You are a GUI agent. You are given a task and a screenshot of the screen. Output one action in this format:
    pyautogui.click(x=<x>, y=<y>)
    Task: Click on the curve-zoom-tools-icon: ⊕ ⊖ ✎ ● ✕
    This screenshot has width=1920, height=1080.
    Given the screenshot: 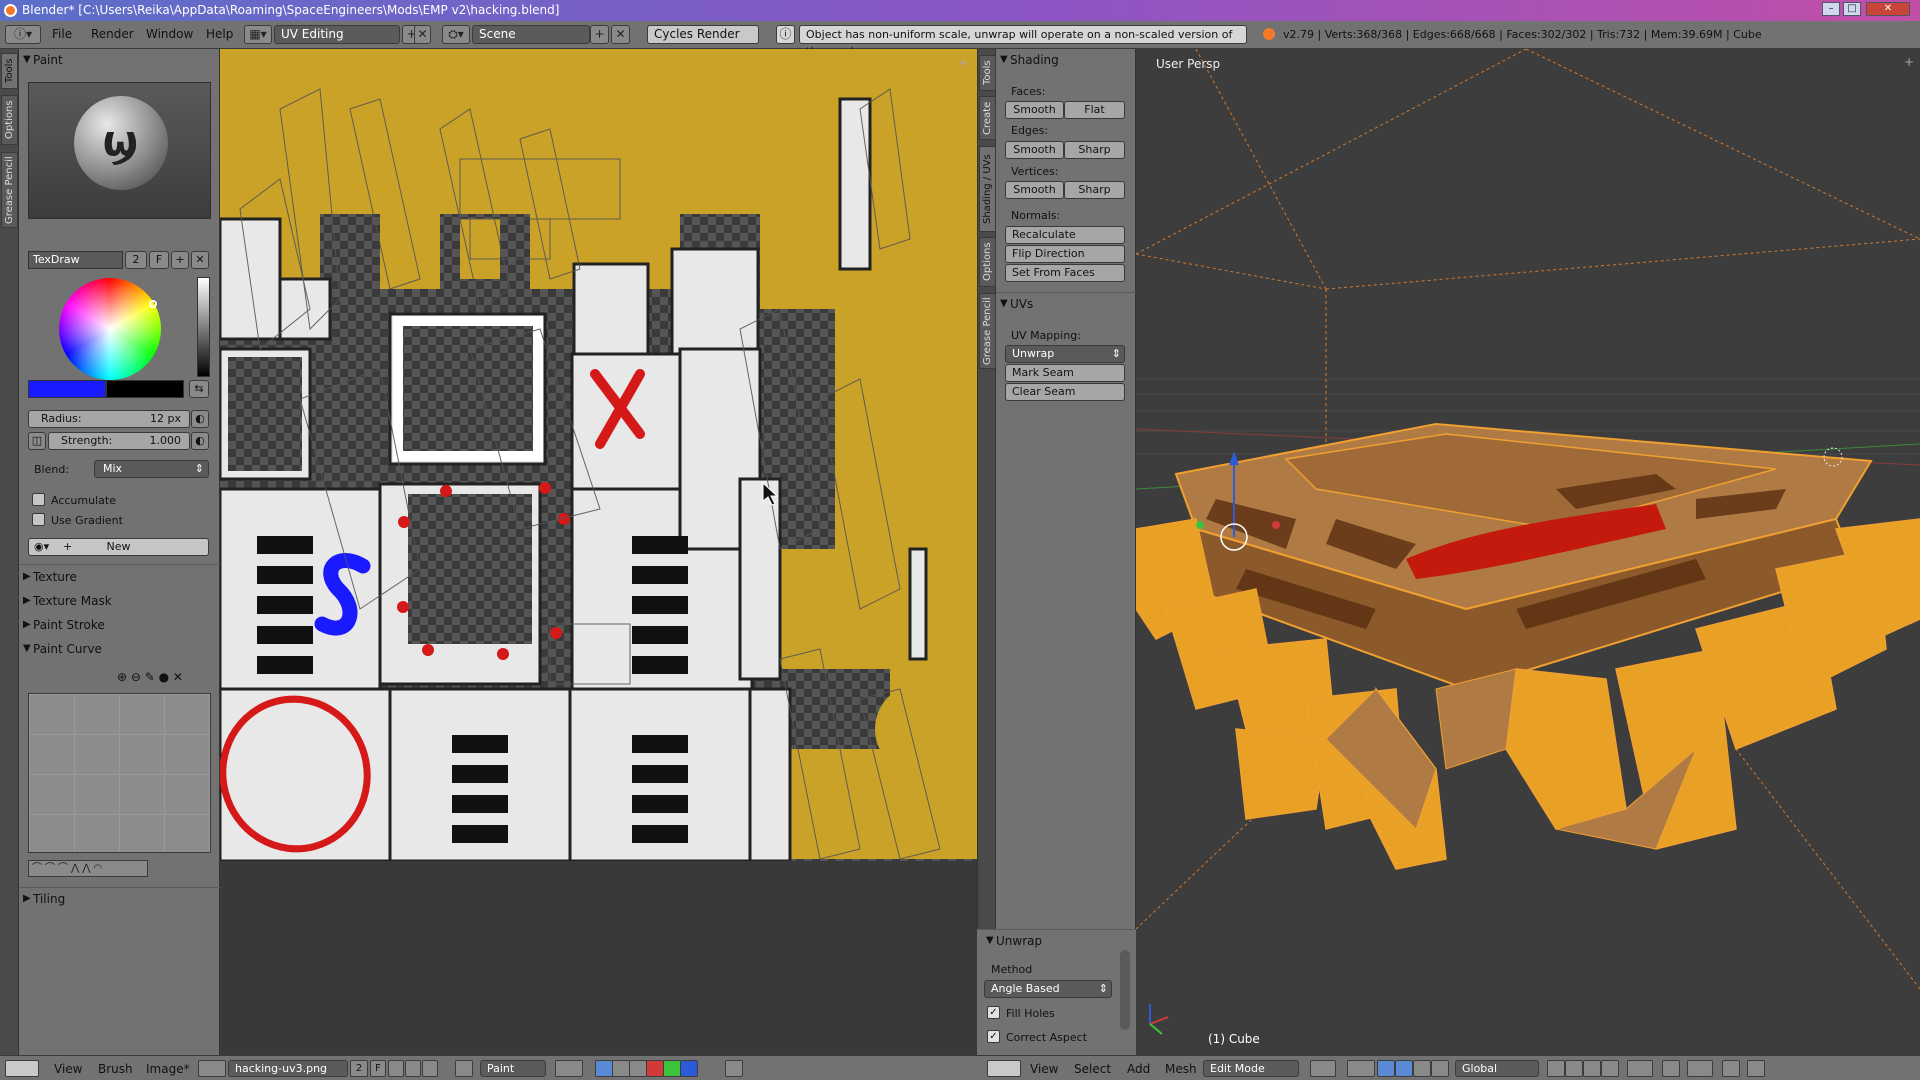 What is the action you would take?
    pyautogui.click(x=150, y=677)
    